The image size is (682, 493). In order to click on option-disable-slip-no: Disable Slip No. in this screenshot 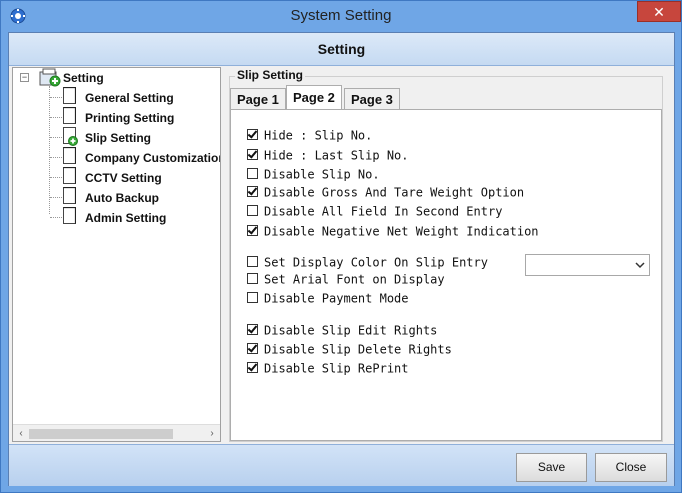, I will do `click(313, 175)`.